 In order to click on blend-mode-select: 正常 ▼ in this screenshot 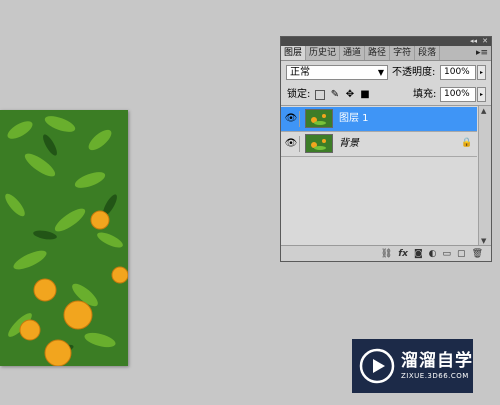, I will do `click(337, 72)`.